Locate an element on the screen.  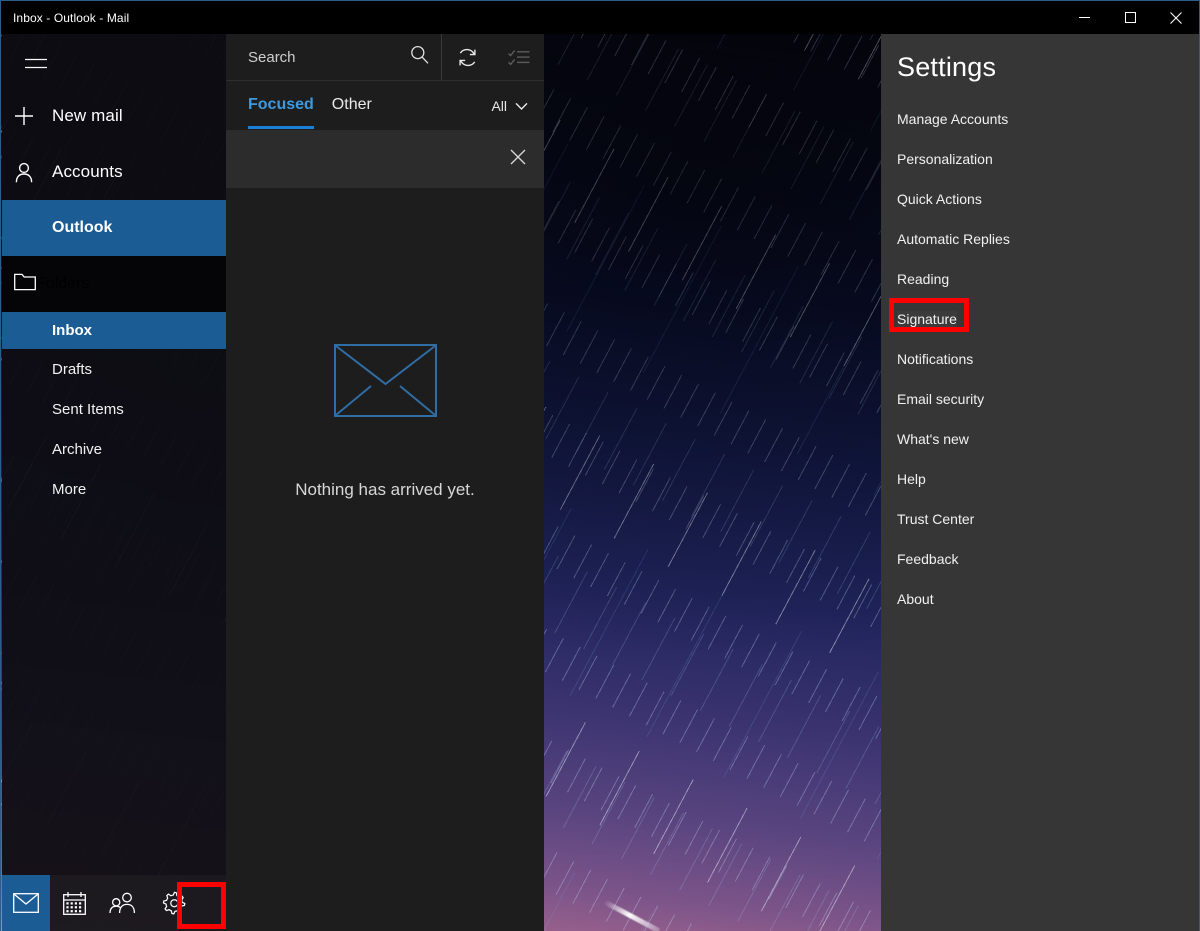
plus-icon is located at coordinates (33, 116).